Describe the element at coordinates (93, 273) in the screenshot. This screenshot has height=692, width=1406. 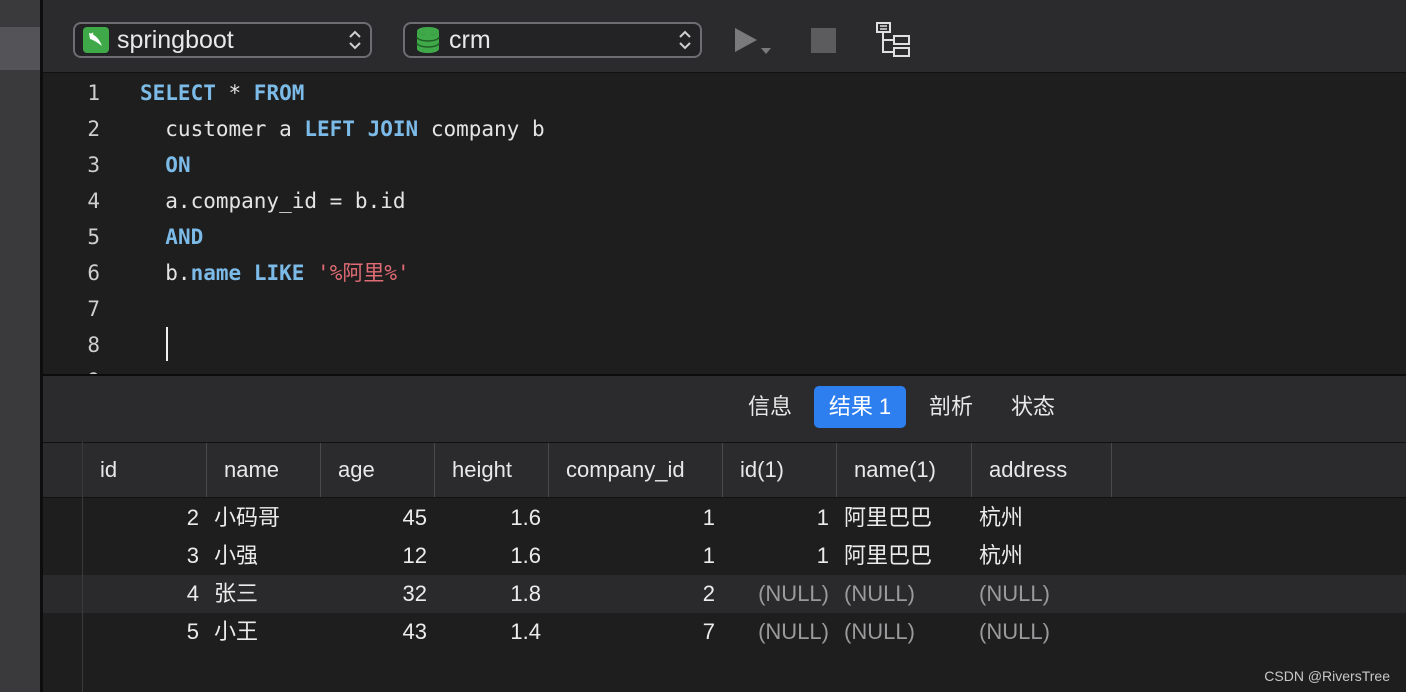
I see `line-number: 6` at that location.